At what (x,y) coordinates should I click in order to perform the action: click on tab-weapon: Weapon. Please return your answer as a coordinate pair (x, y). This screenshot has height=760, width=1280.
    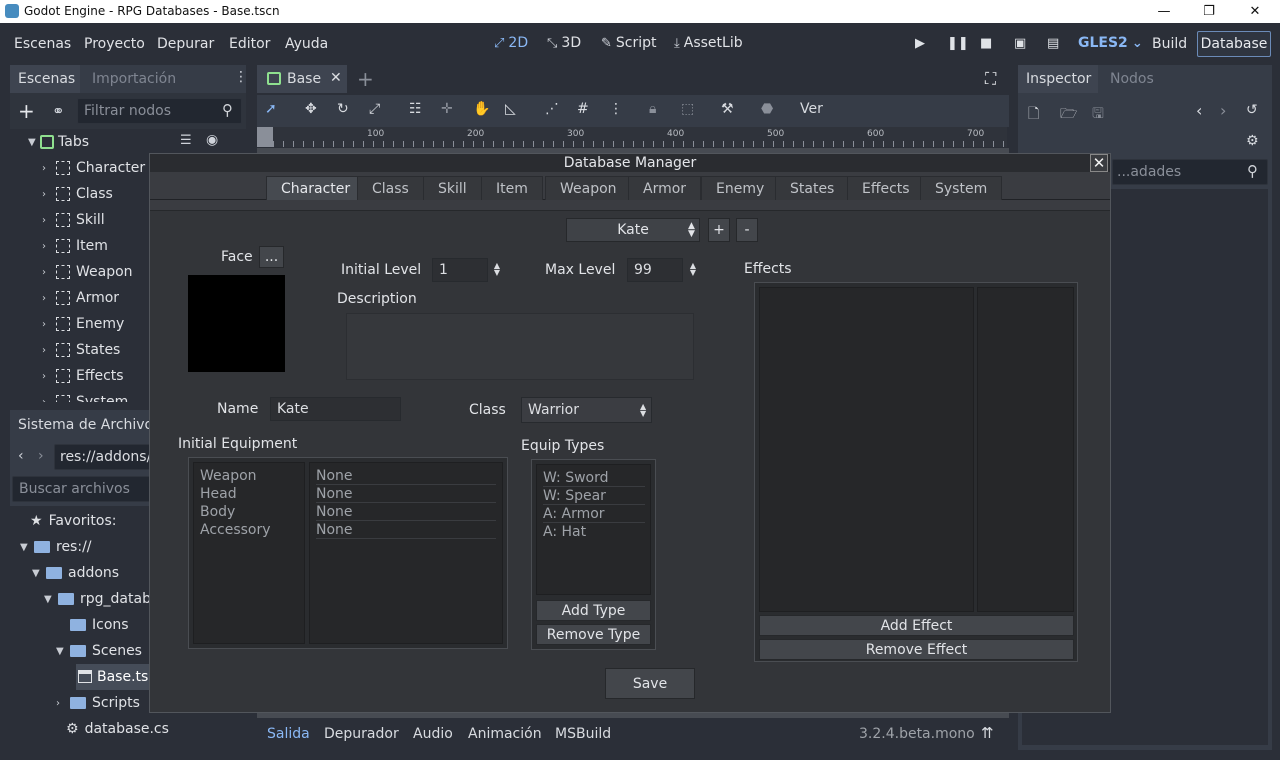
    Looking at the image, I should click on (588, 188).